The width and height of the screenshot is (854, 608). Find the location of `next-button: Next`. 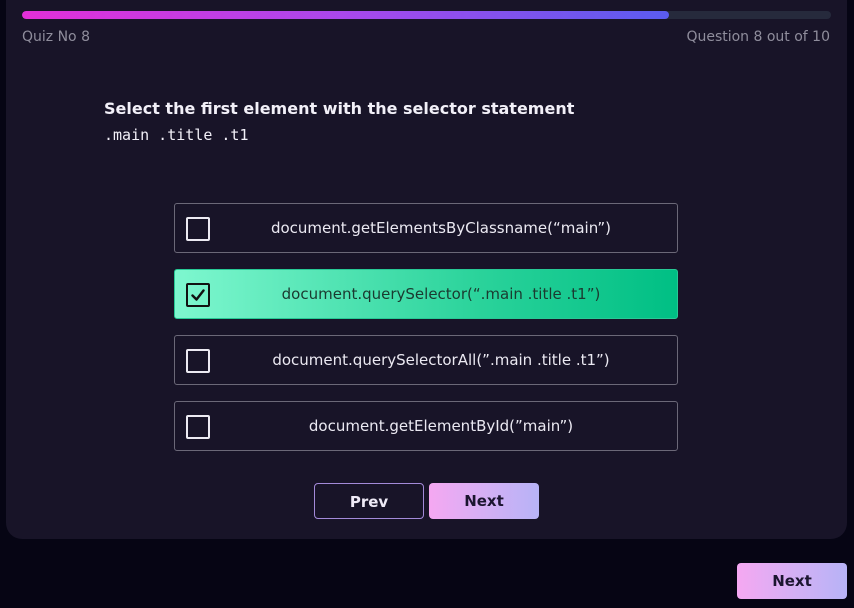

next-button: Next is located at coordinates (484, 501).